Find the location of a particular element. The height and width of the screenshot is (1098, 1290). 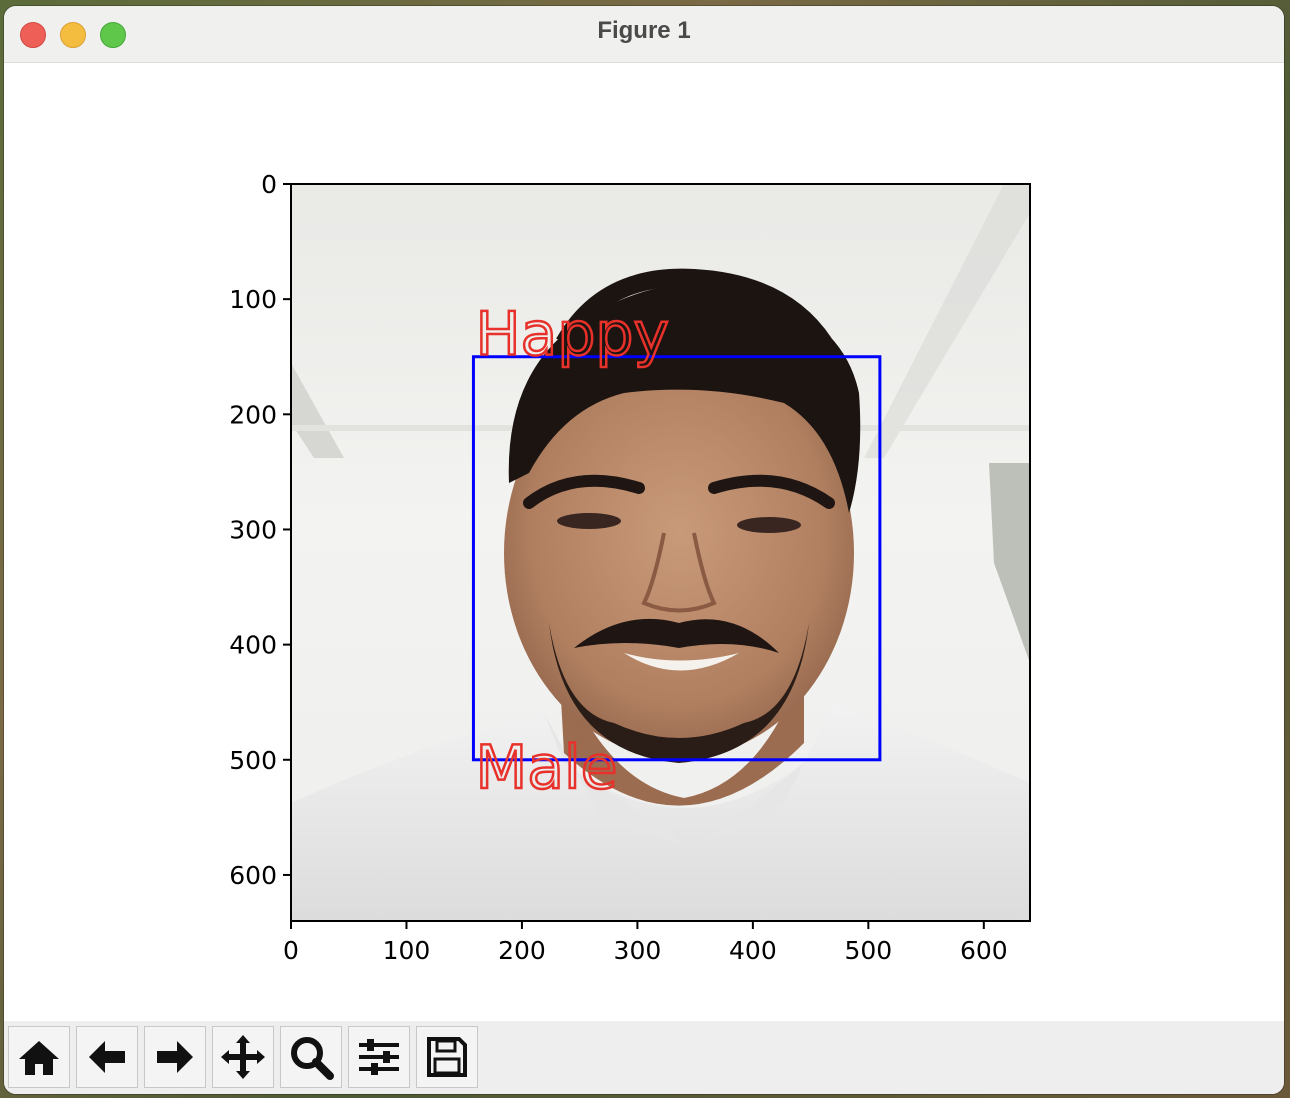

y-tick-label: 200 is located at coordinates (253, 414).